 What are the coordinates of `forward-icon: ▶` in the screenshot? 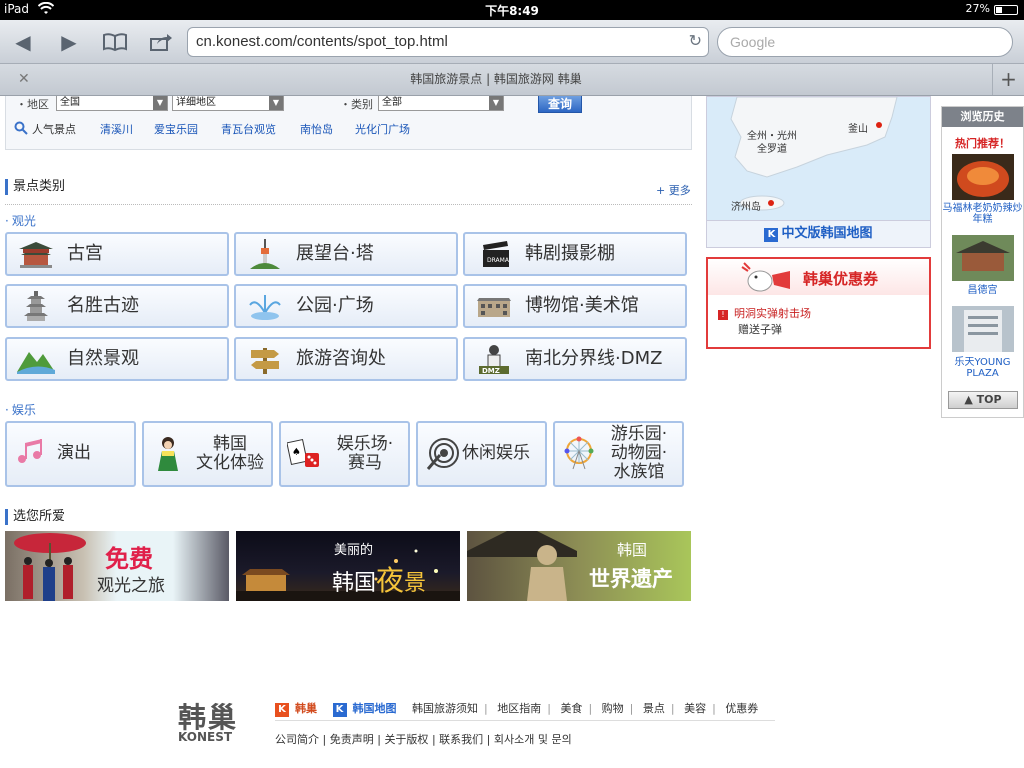 It's located at (69, 42).